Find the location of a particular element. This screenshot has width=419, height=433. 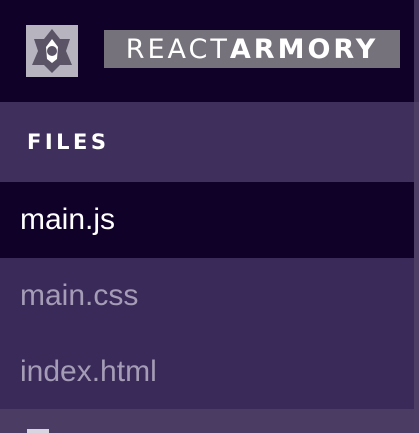

footer-edge is located at coordinates (38, 431).